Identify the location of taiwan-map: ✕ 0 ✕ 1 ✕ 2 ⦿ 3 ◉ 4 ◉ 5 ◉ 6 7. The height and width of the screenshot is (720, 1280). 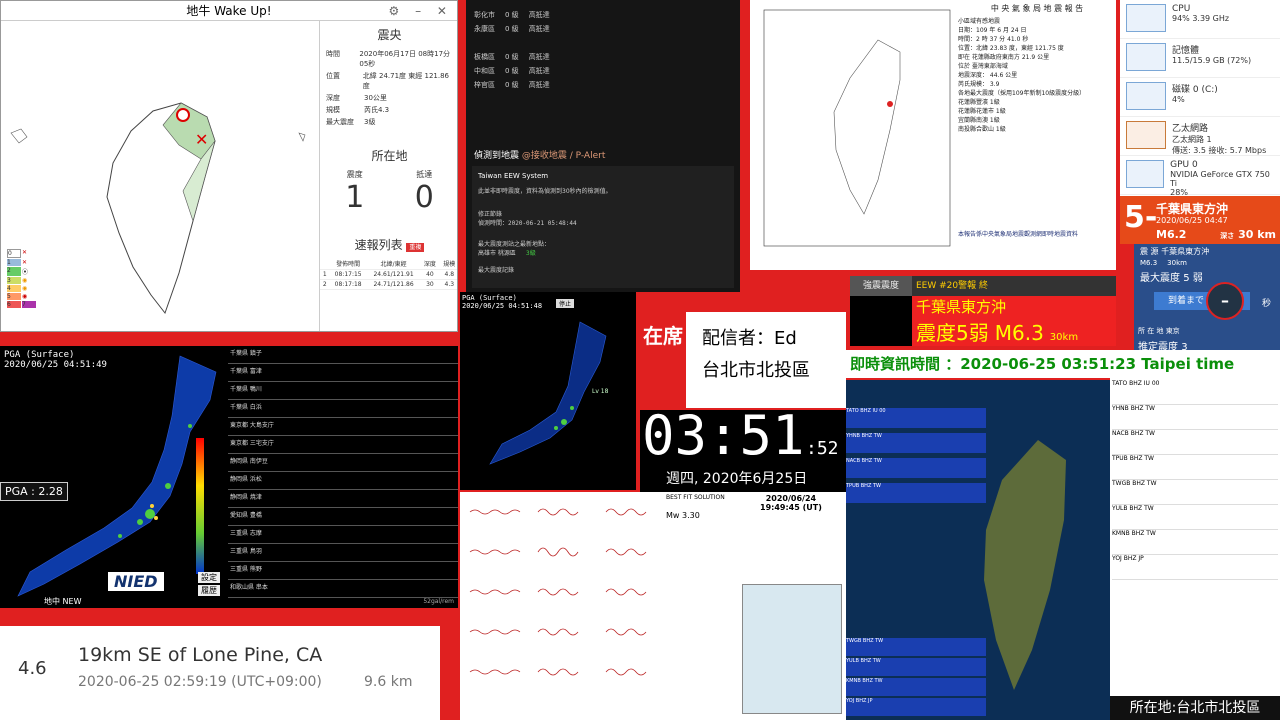
(160, 176).